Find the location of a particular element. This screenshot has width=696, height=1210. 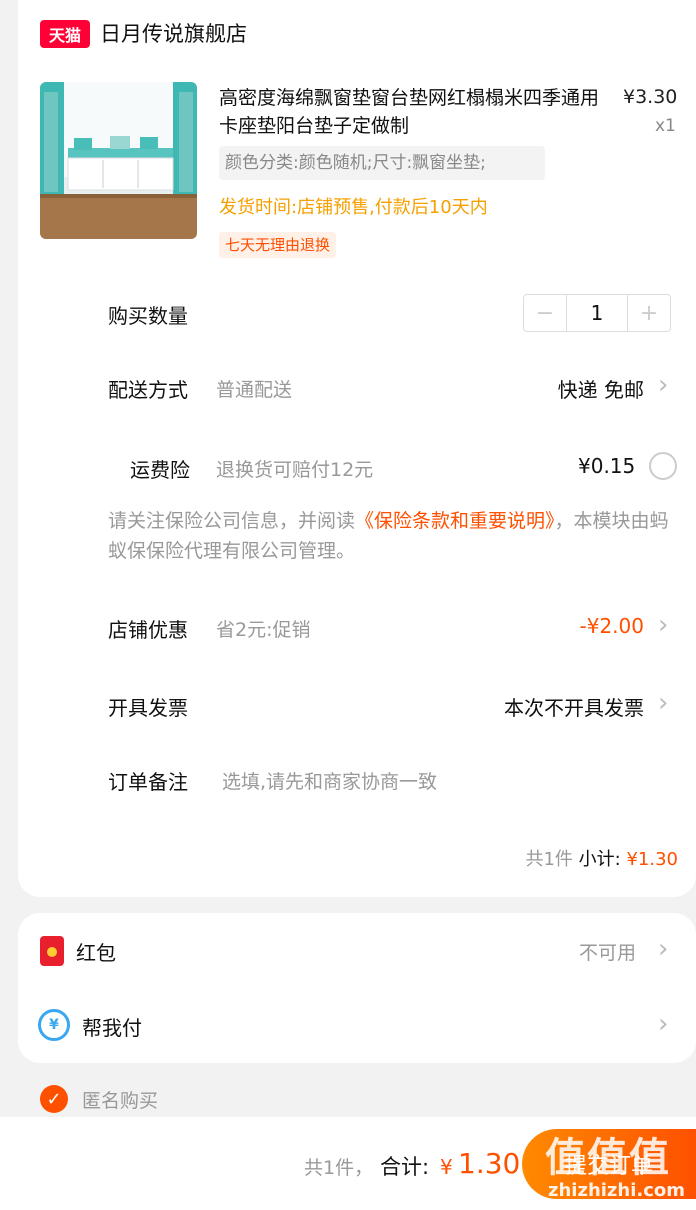

store-discount-row: 店铺优惠 省2元:促销 -¥2.00 › is located at coordinates (357, 627).